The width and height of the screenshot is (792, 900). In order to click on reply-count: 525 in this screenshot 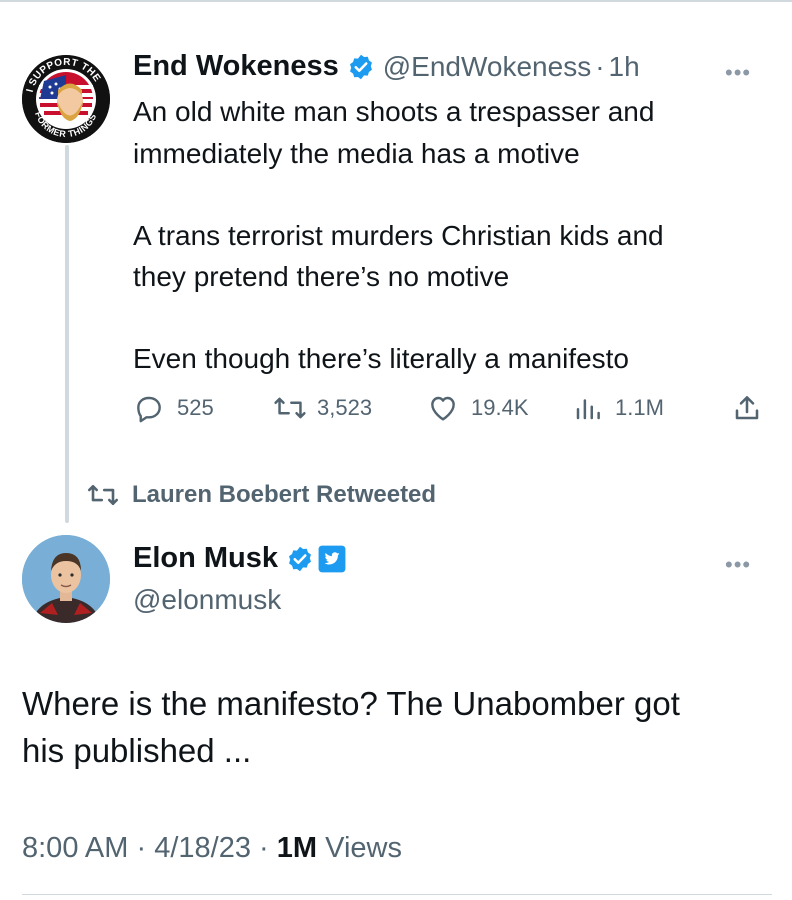, I will do `click(195, 407)`.